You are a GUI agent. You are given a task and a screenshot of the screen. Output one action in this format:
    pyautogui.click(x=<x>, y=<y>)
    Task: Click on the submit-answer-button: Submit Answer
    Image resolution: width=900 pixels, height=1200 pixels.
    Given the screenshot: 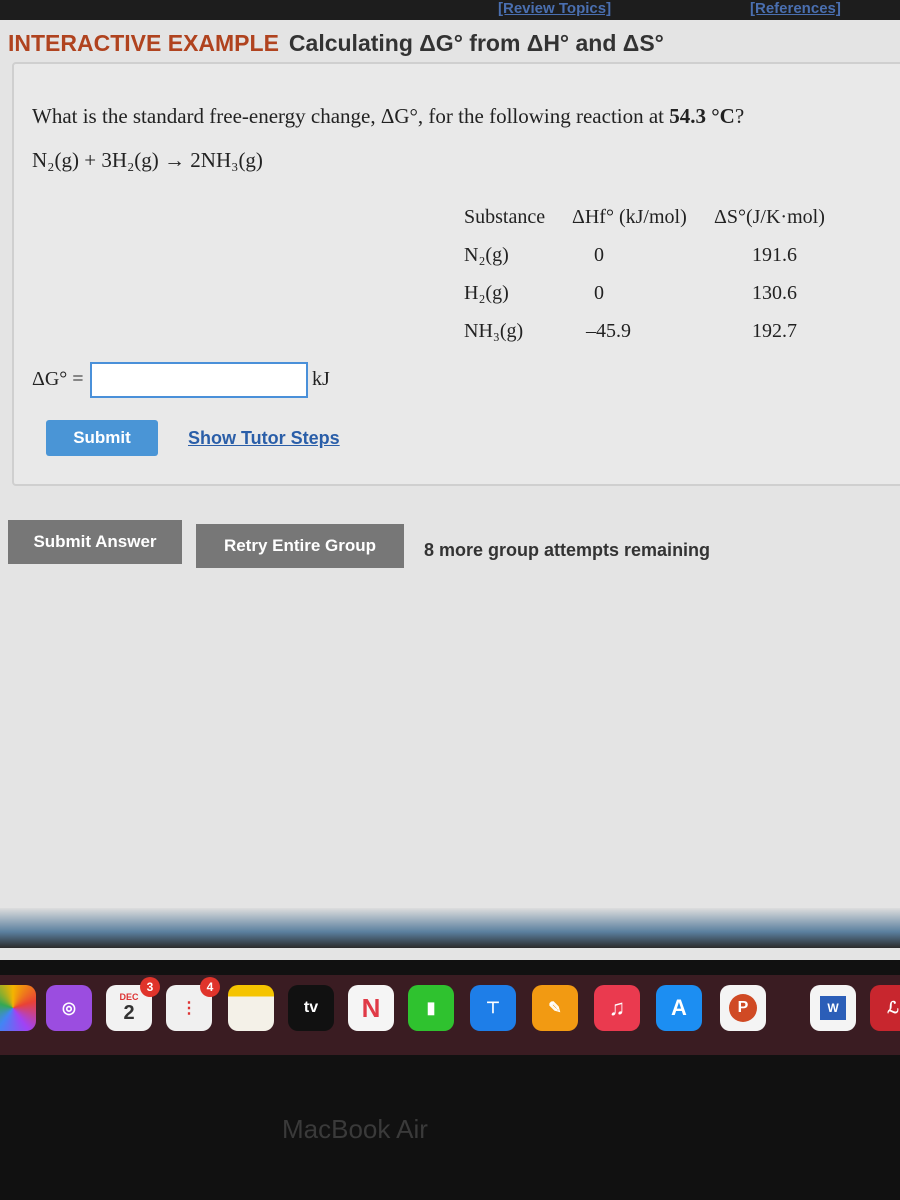 What is the action you would take?
    pyautogui.click(x=95, y=542)
    